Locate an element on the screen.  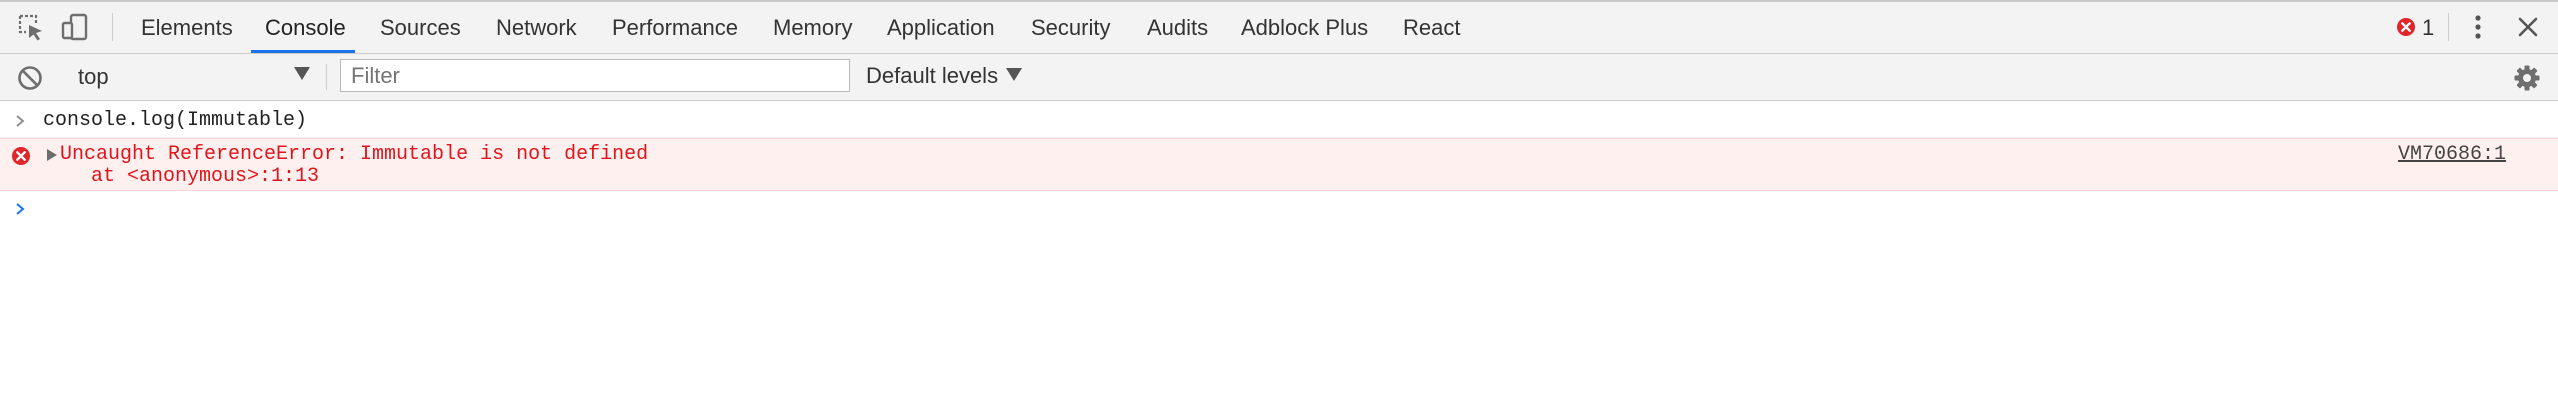
chevron-down-icon is located at coordinates (1014, 74).